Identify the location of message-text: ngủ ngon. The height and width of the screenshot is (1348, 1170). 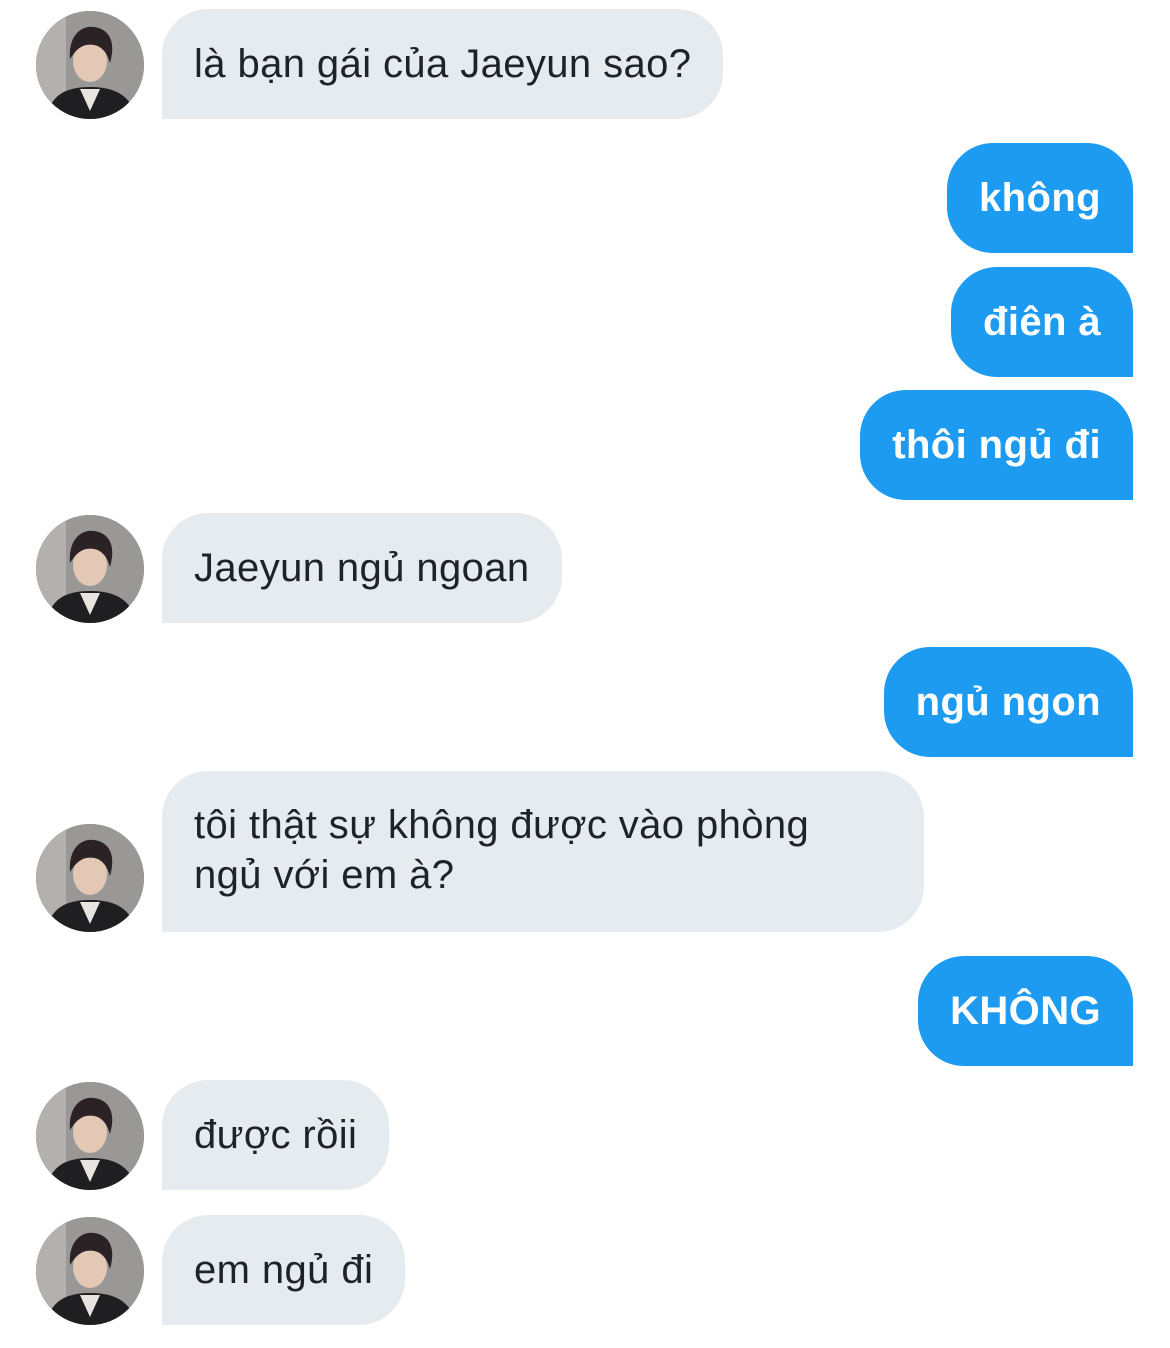
(1008, 702).